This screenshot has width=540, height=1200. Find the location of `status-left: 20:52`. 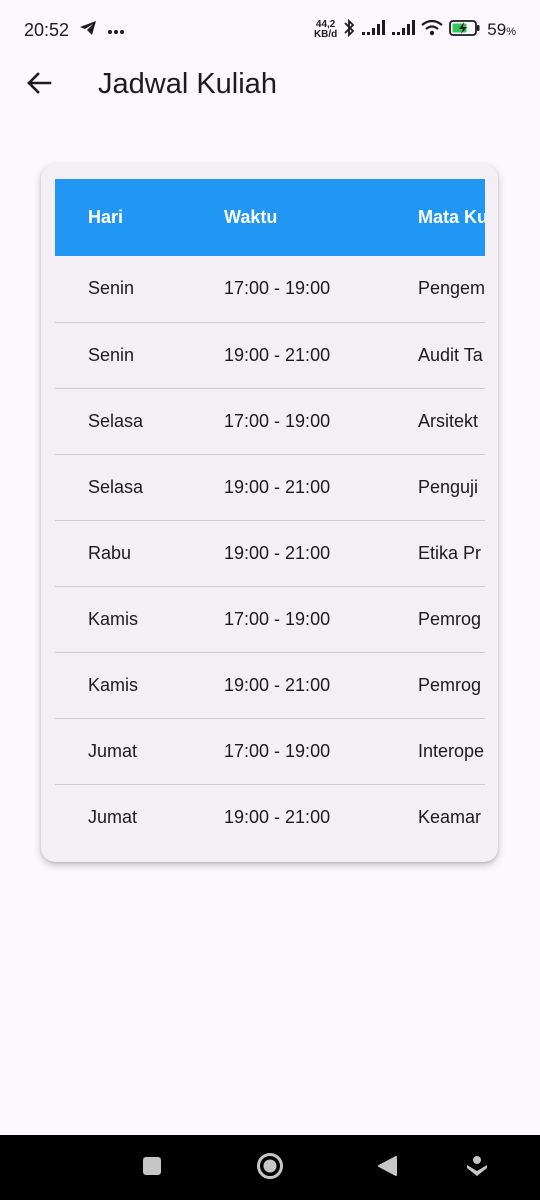

status-left: 20:52 is located at coordinates (74, 30).